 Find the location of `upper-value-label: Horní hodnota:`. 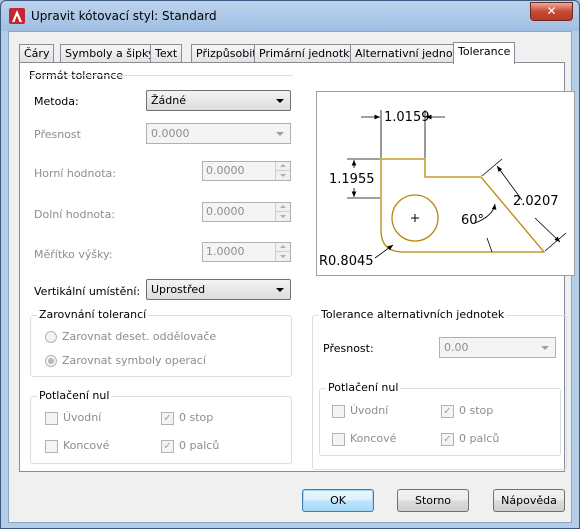

upper-value-label: Horní hodnota: is located at coordinates (75, 173).